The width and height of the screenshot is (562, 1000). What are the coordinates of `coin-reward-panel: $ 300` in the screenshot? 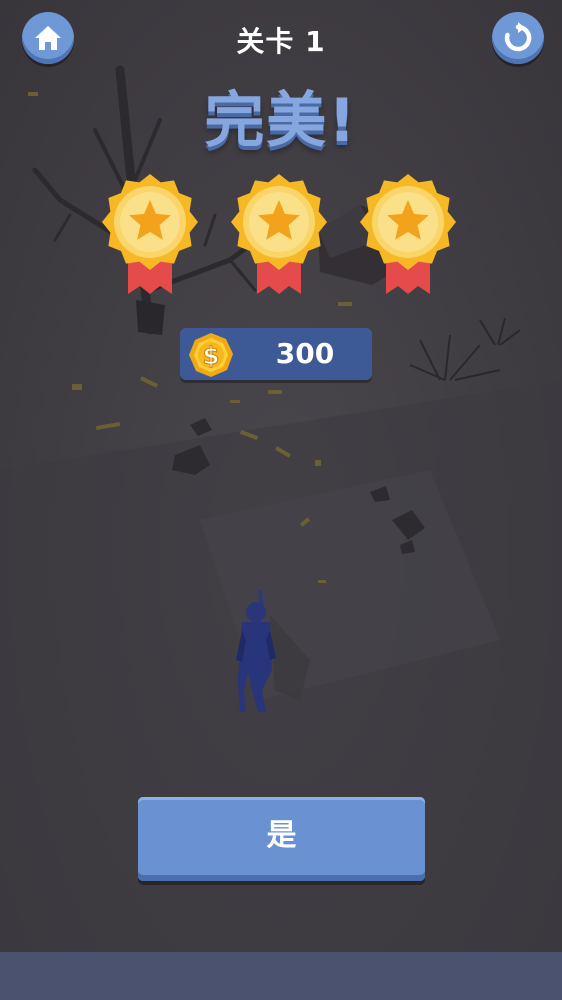 It's located at (276, 354).